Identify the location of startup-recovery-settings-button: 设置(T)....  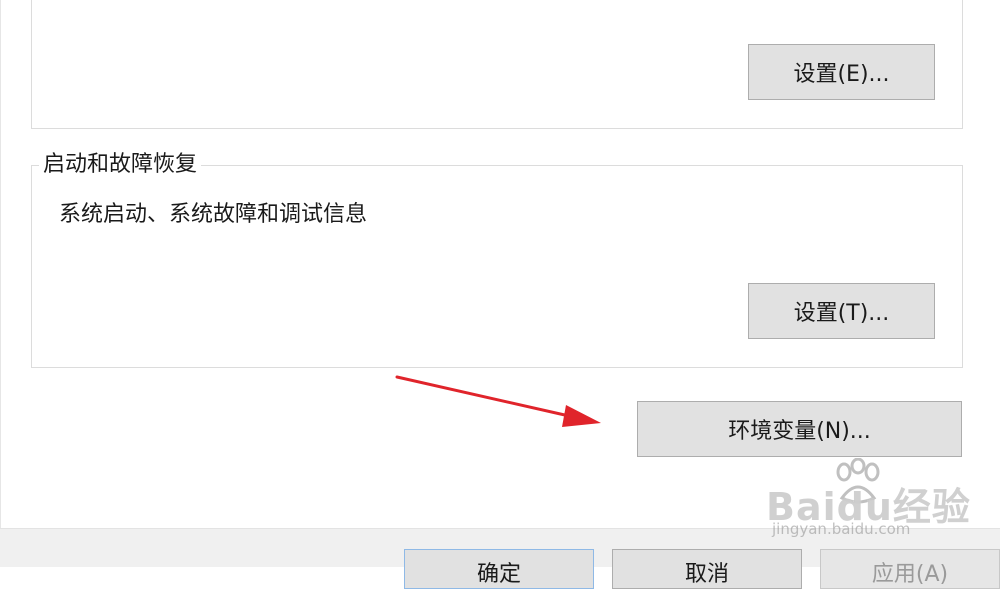
(841, 311).